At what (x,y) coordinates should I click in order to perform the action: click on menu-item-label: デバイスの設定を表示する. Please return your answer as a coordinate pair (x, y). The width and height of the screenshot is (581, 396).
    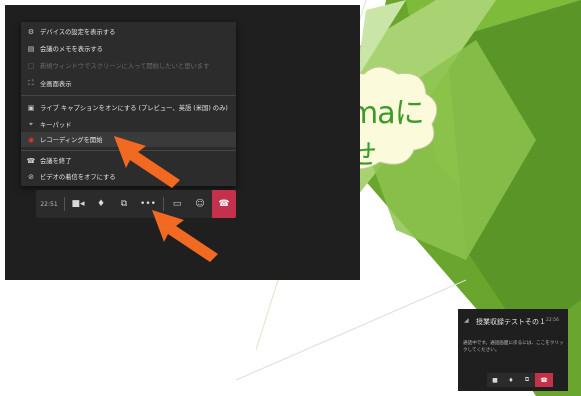
    Looking at the image, I should click on (78, 32).